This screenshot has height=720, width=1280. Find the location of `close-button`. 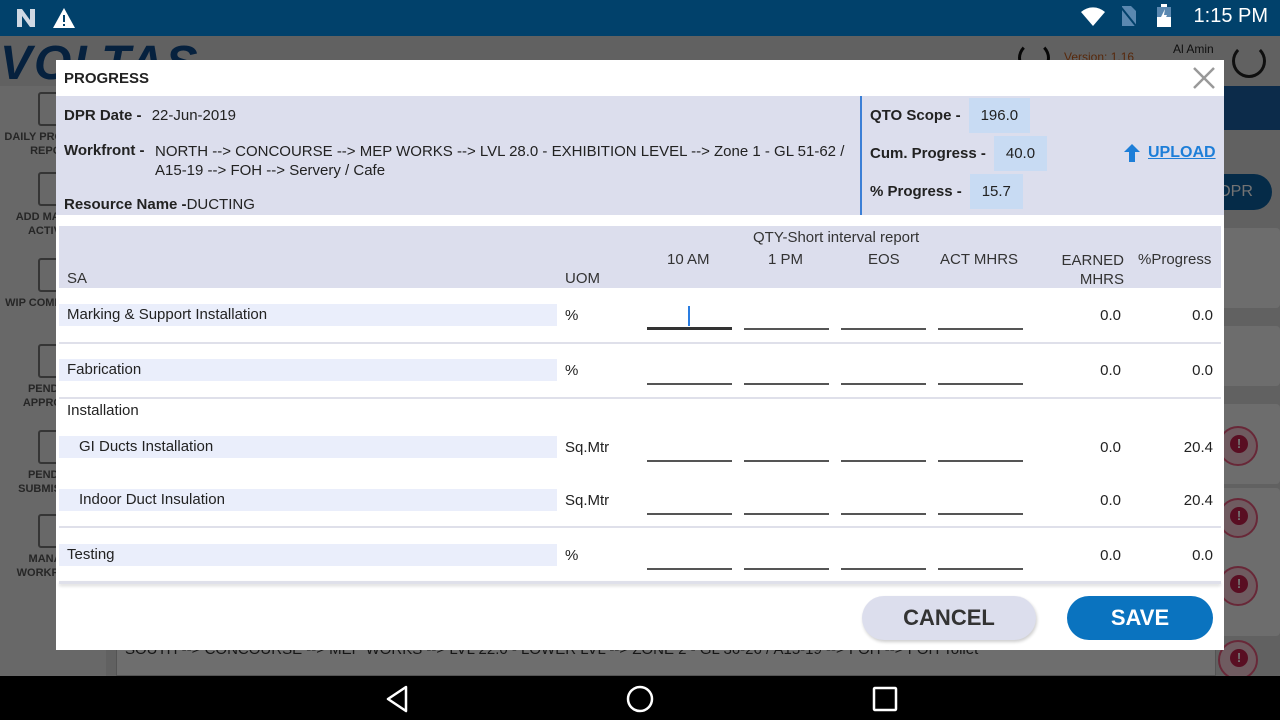

close-button is located at coordinates (1204, 78).